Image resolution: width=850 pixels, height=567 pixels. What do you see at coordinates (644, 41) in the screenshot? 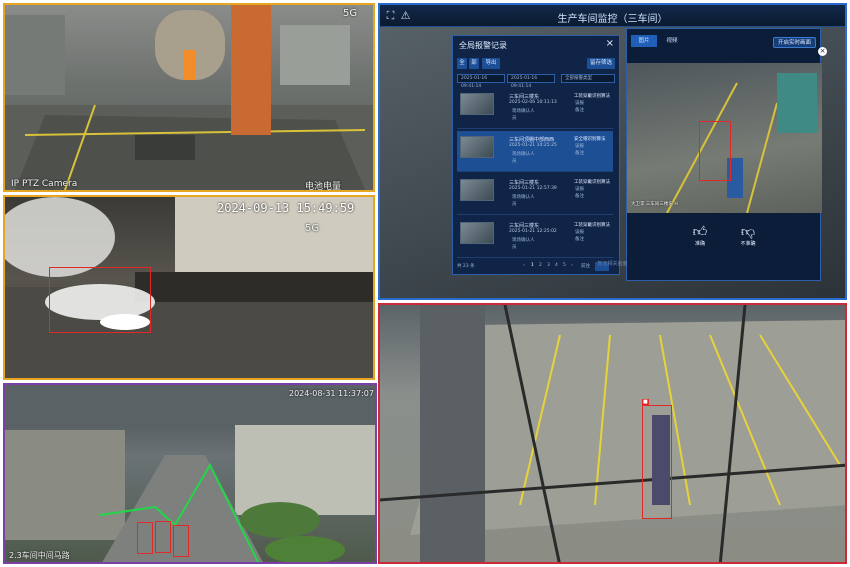
I see `tab-image: 图片` at bounding box center [644, 41].